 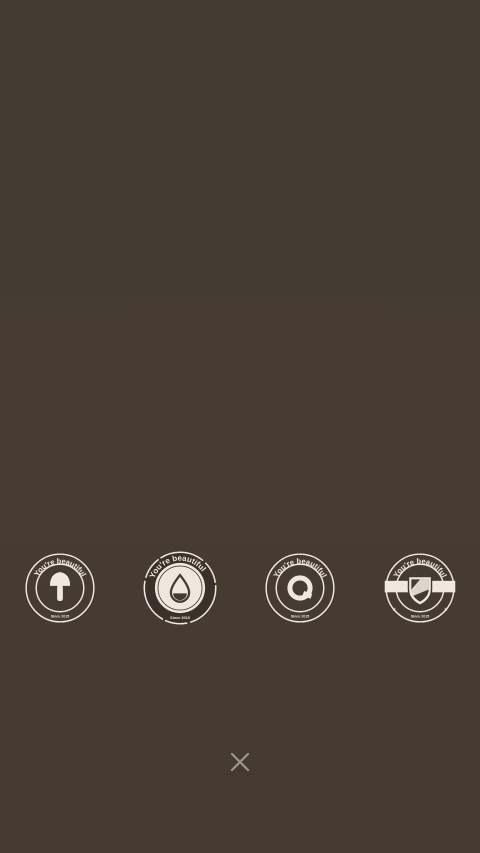 What do you see at coordinates (420, 591) in the screenshot?
I see `shield-icon` at bounding box center [420, 591].